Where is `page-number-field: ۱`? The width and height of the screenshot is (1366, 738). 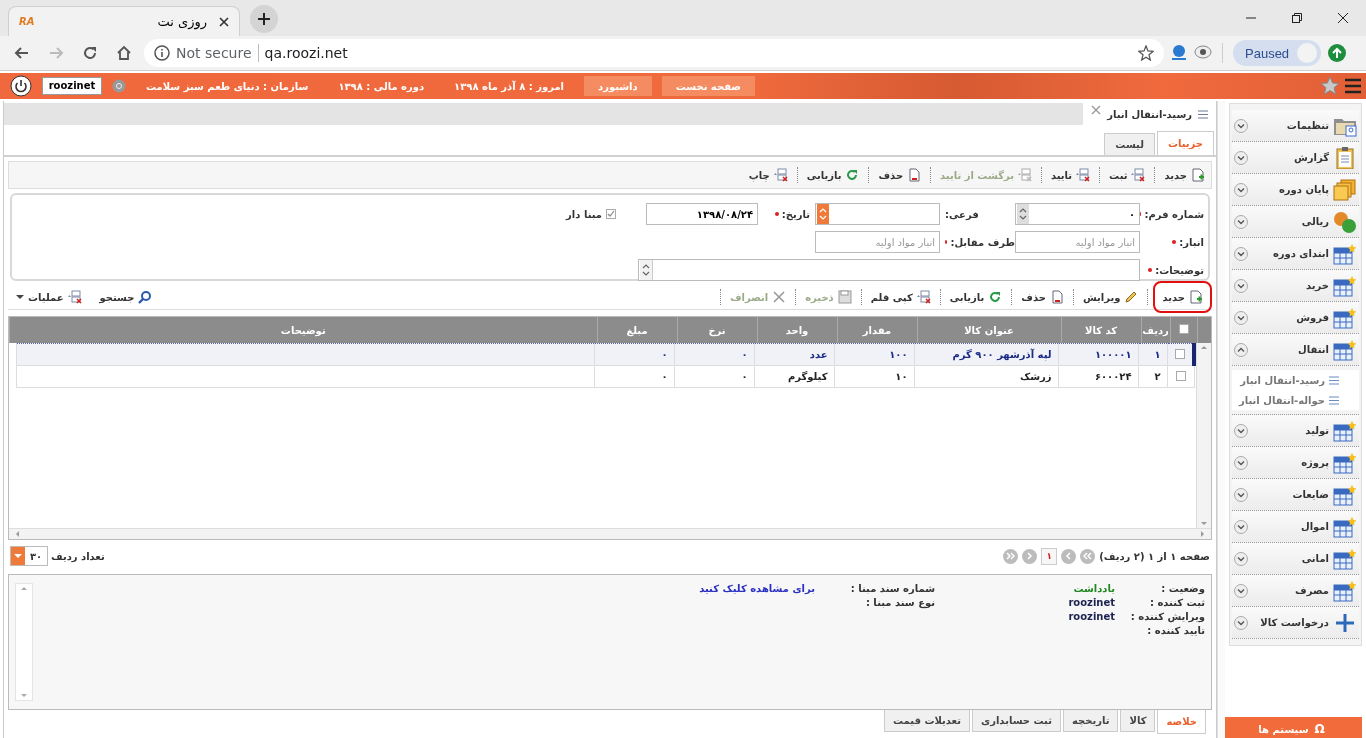
page-number-field: ۱ is located at coordinates (1049, 556).